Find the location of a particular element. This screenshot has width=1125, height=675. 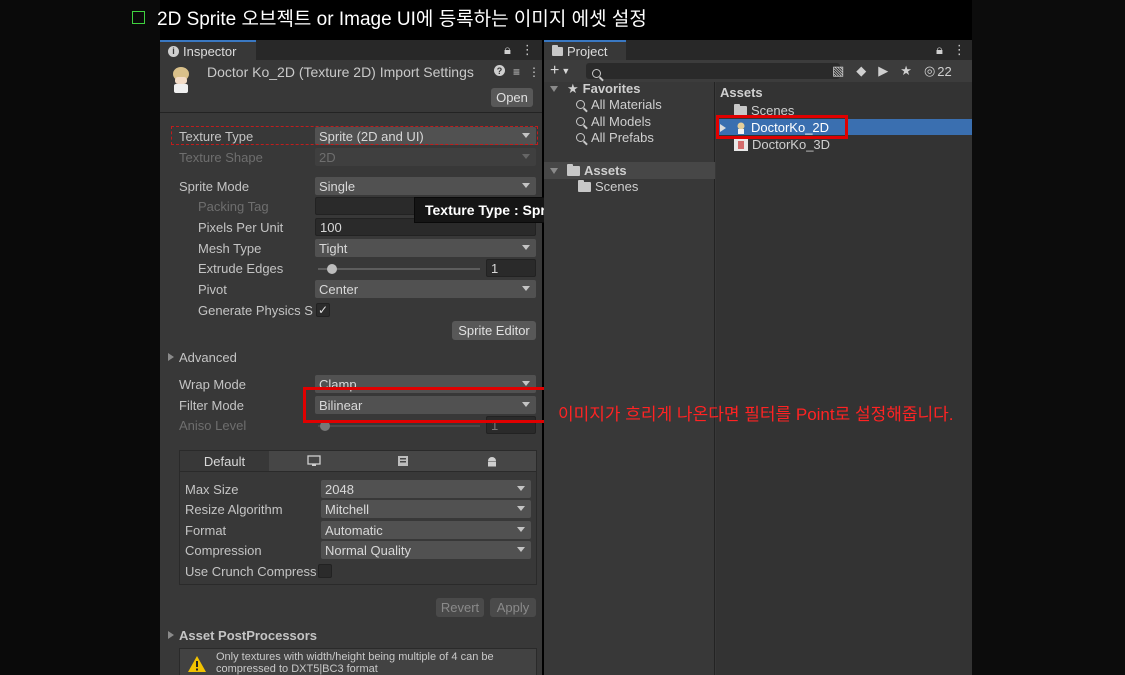

tab-inspector-label: Inspector is located at coordinates (210, 51).